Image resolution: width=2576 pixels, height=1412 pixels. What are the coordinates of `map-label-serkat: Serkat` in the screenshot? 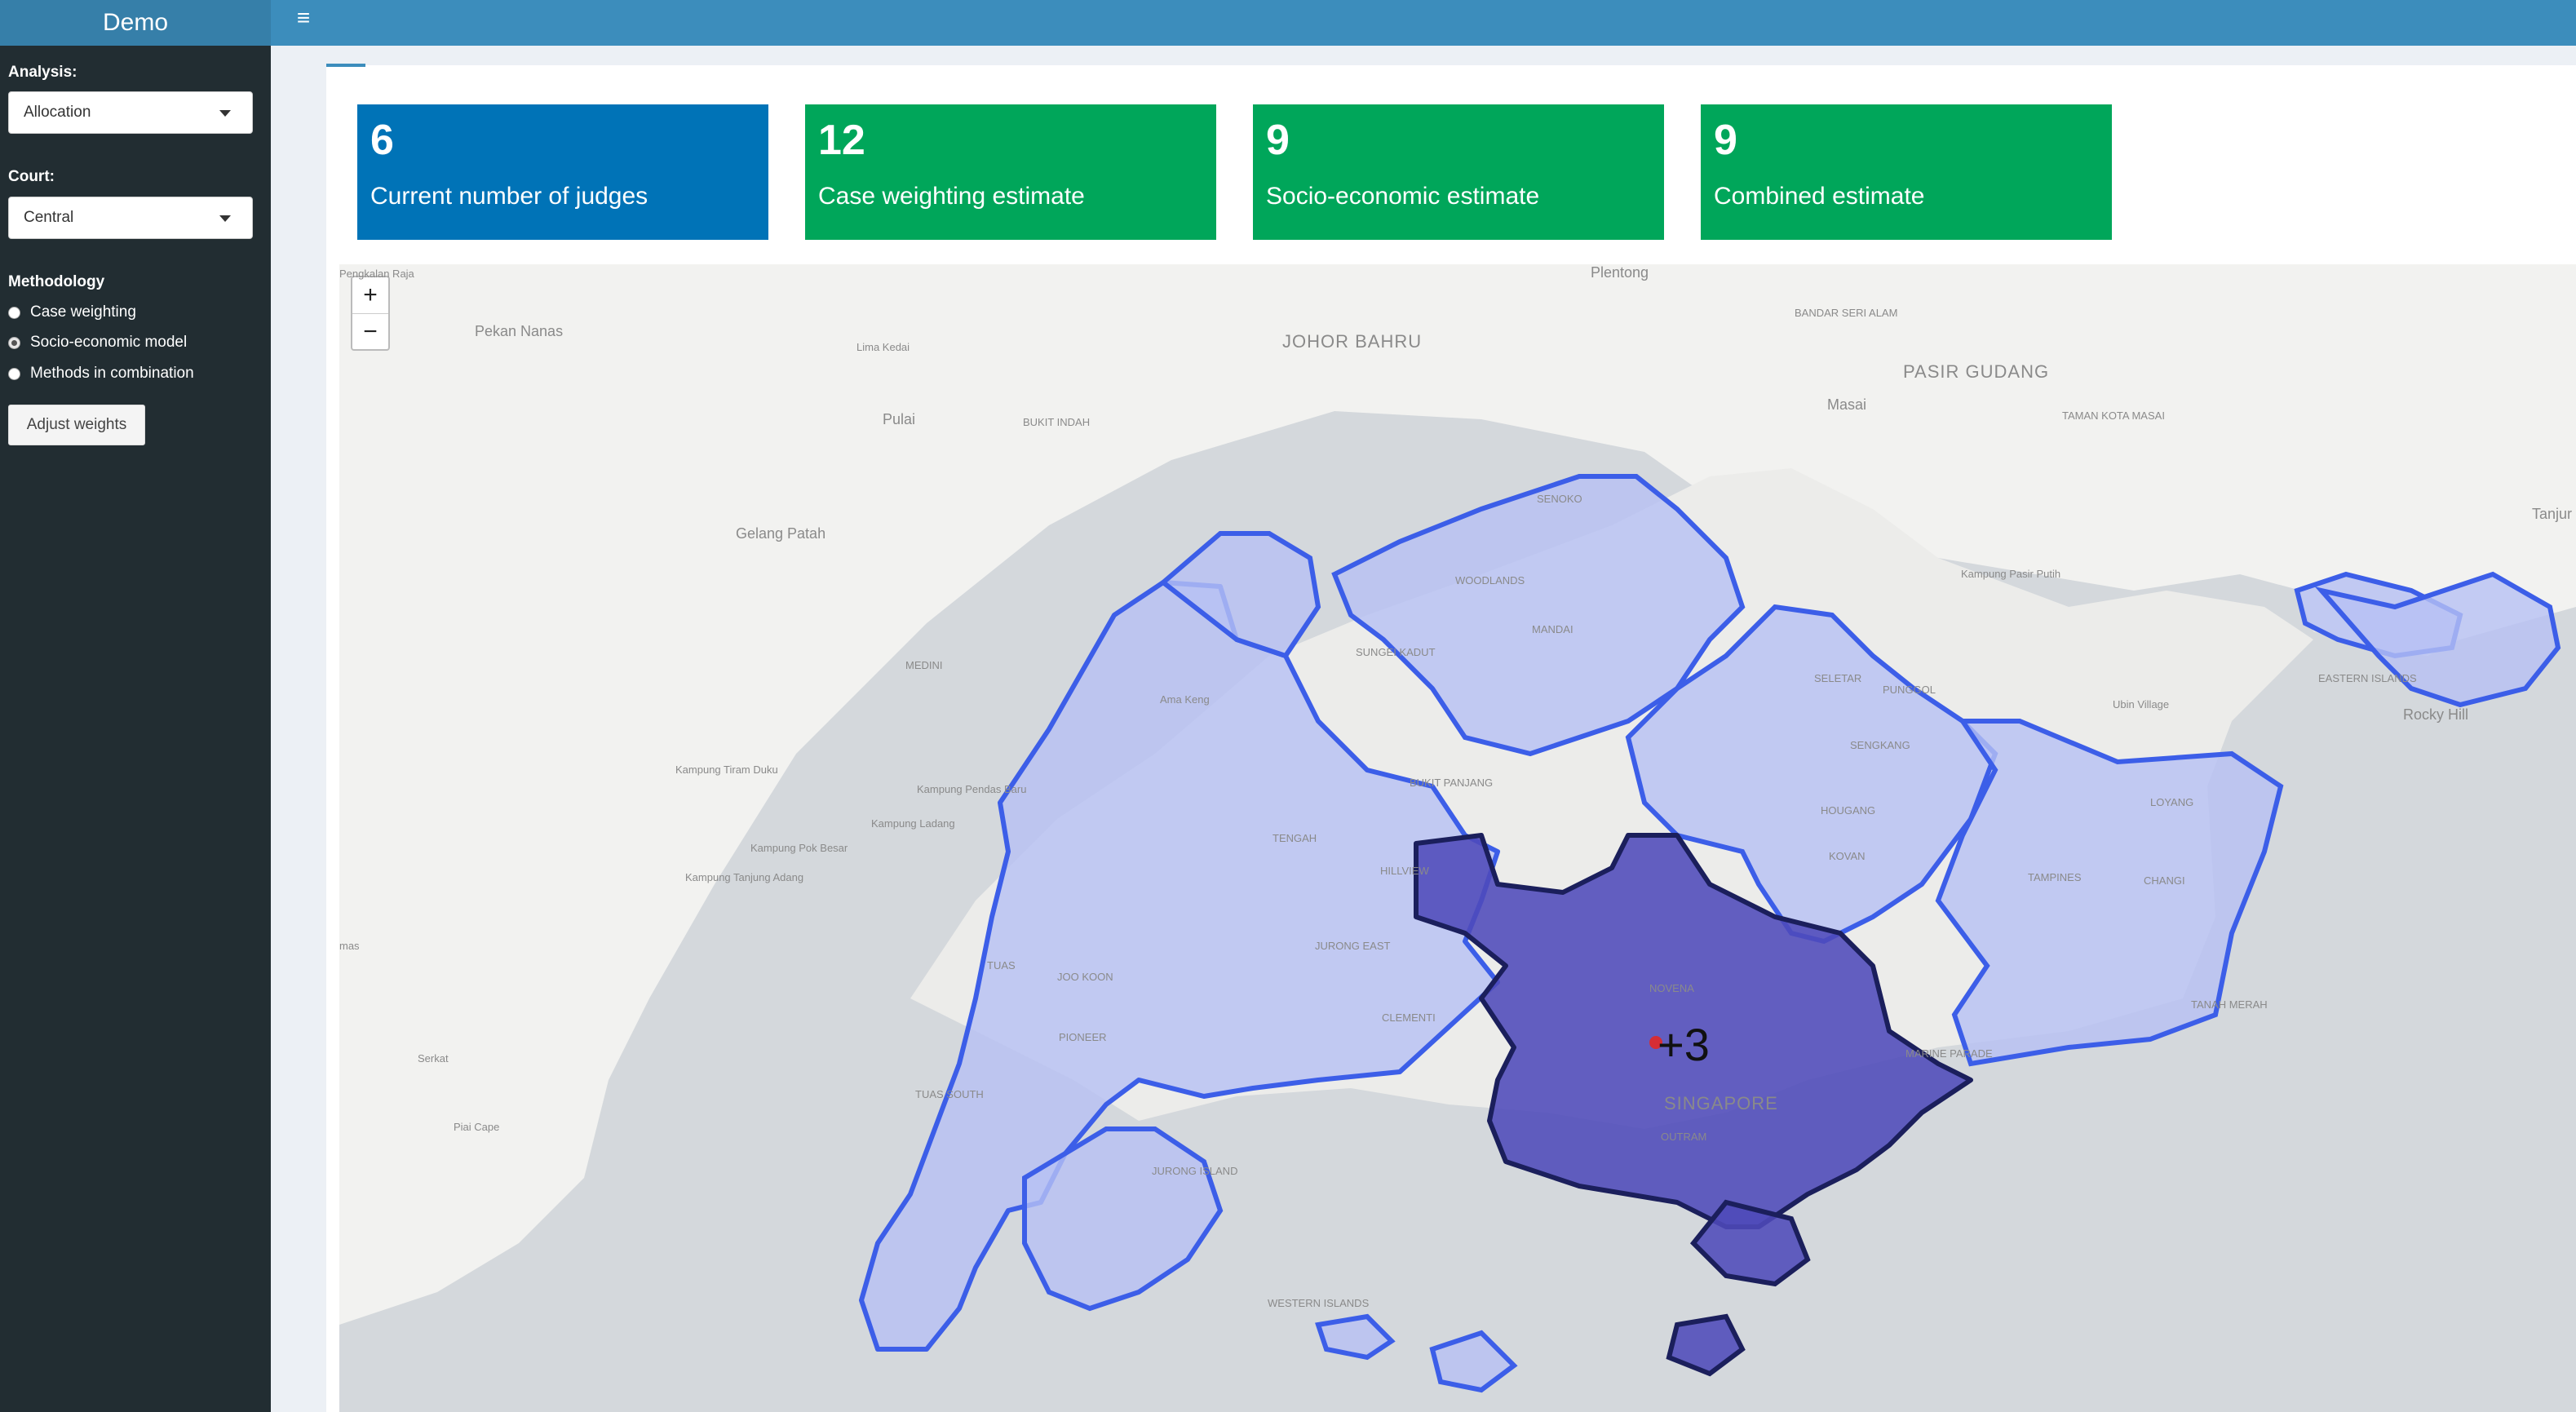 It's located at (433, 1058).